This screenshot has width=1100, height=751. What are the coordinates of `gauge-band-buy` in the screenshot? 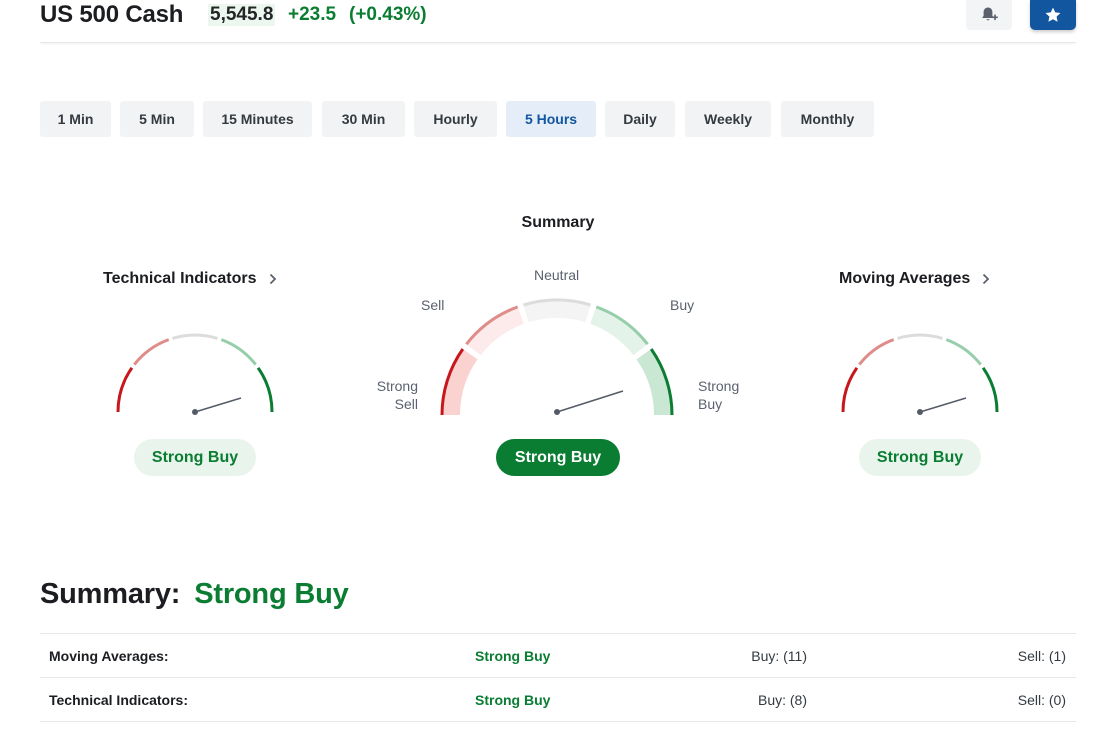 It's located at (619, 331).